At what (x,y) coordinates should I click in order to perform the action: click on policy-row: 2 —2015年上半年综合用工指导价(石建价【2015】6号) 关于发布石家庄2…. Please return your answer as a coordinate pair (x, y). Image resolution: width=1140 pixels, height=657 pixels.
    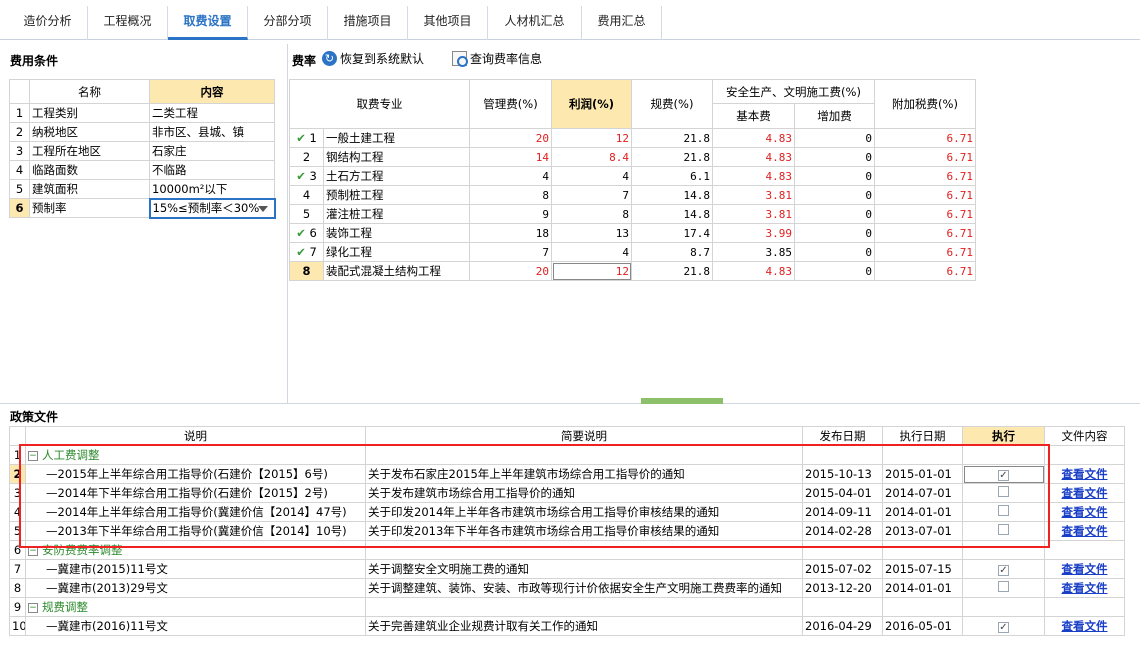
    Looking at the image, I should click on (567, 474).